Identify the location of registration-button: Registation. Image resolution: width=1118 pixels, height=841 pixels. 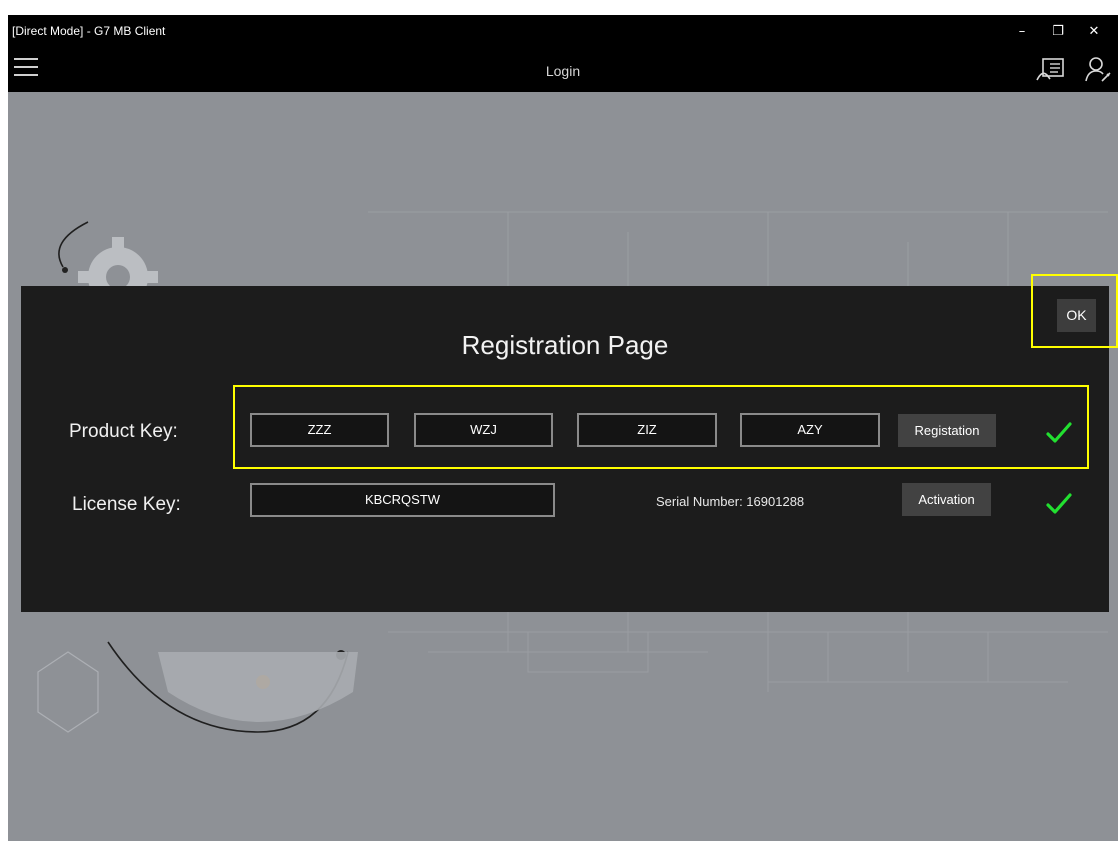
(947, 430).